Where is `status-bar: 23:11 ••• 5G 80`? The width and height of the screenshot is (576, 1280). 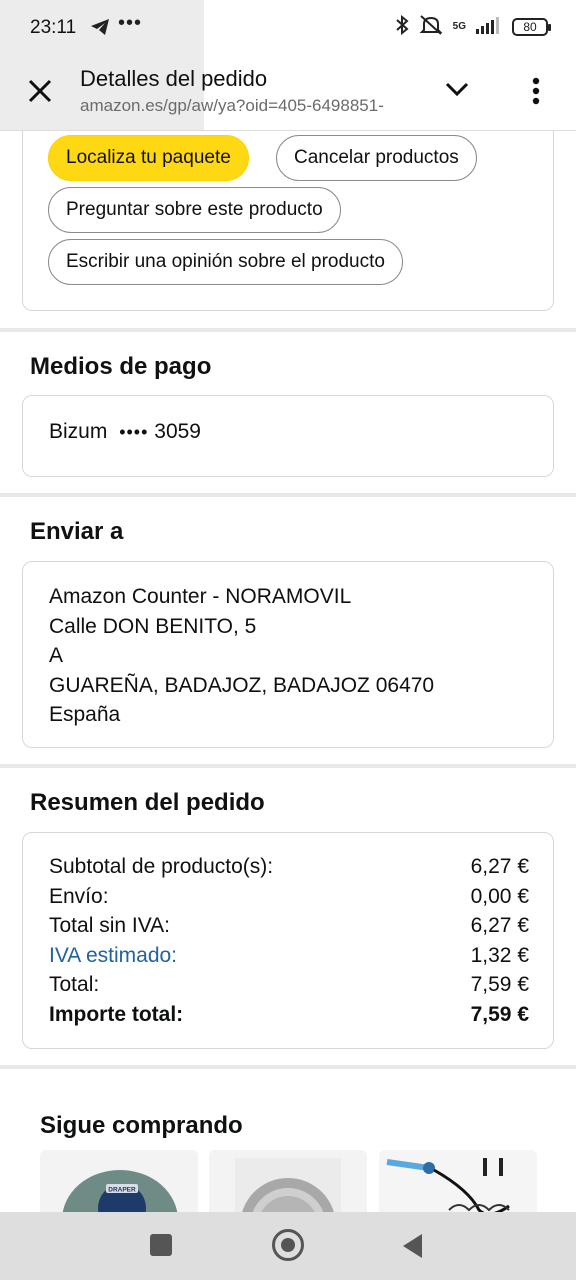 status-bar: 23:11 ••• 5G 80 is located at coordinates (288, 65).